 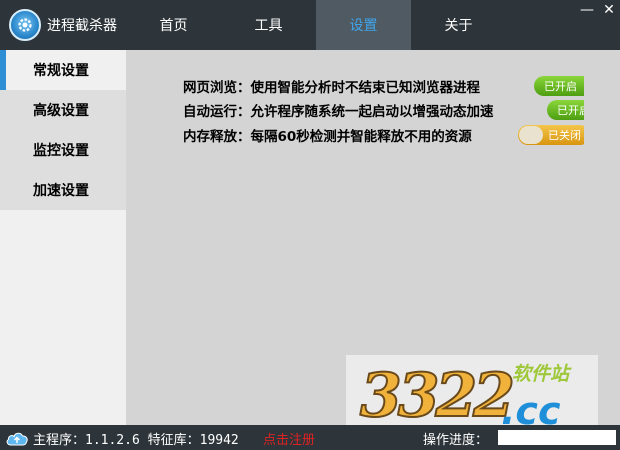 What do you see at coordinates (609, 10) in the screenshot?
I see `close-button: ✕` at bounding box center [609, 10].